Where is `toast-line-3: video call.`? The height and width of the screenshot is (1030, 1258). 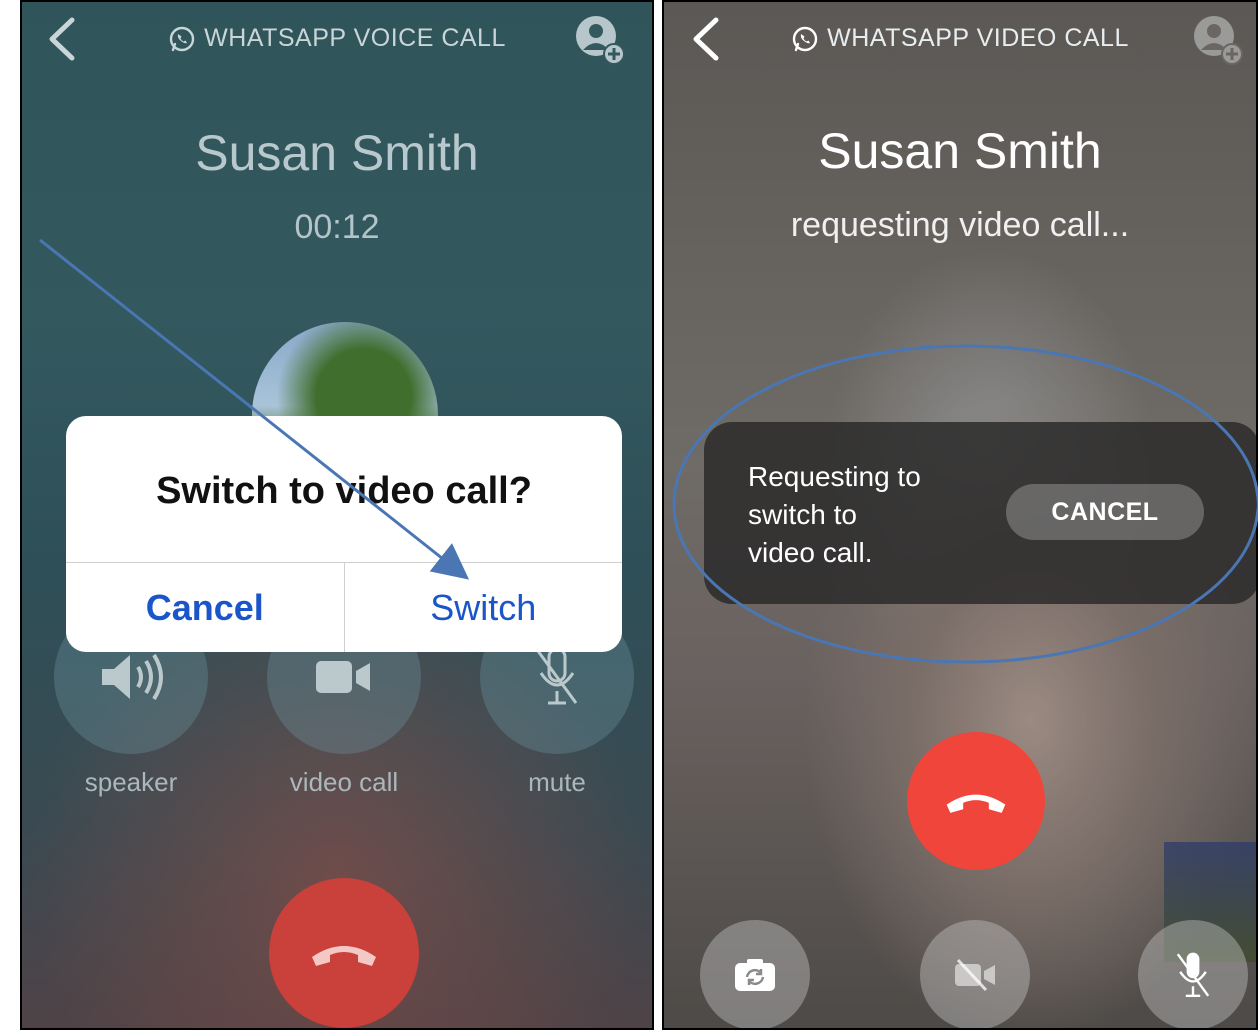
toast-line-3: video call. is located at coordinates (810, 552).